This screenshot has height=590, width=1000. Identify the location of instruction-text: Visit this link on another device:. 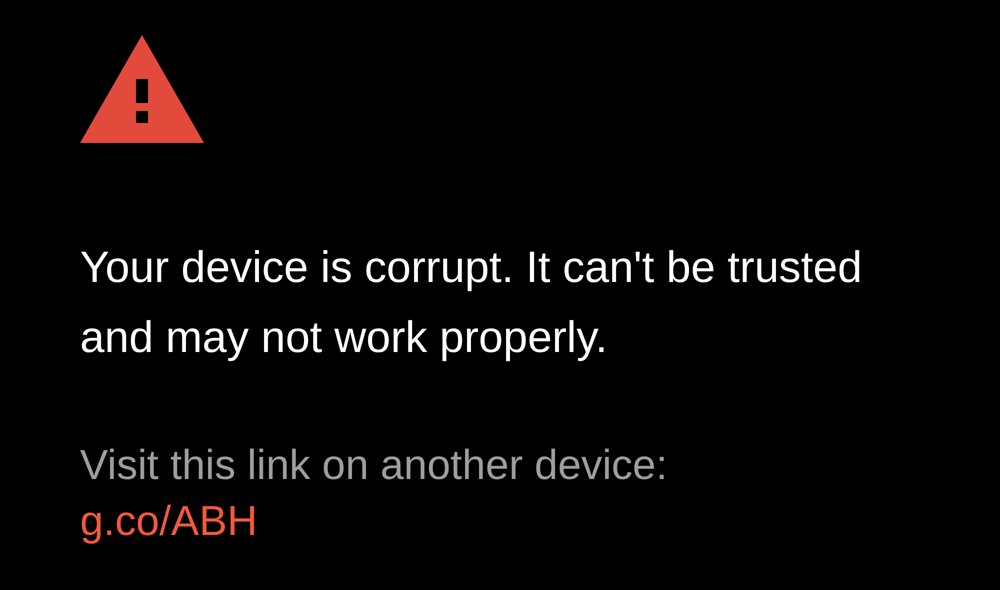
(374, 465).